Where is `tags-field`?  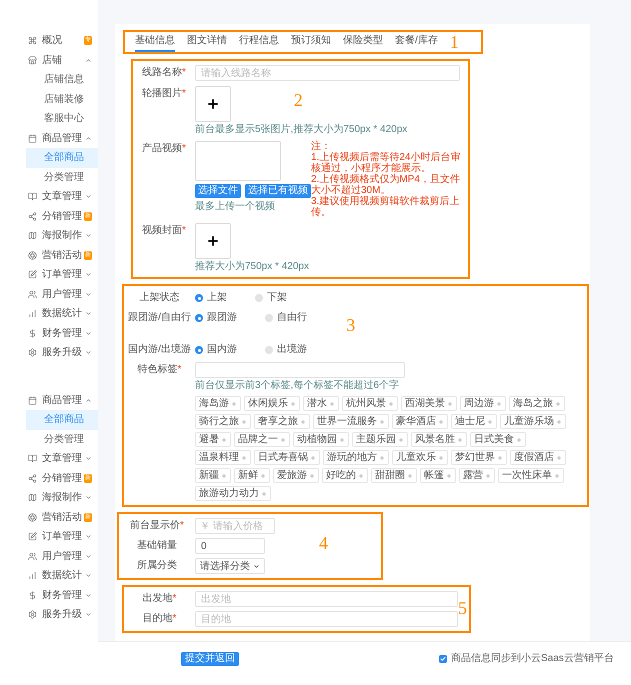
tags-field is located at coordinates (300, 370).